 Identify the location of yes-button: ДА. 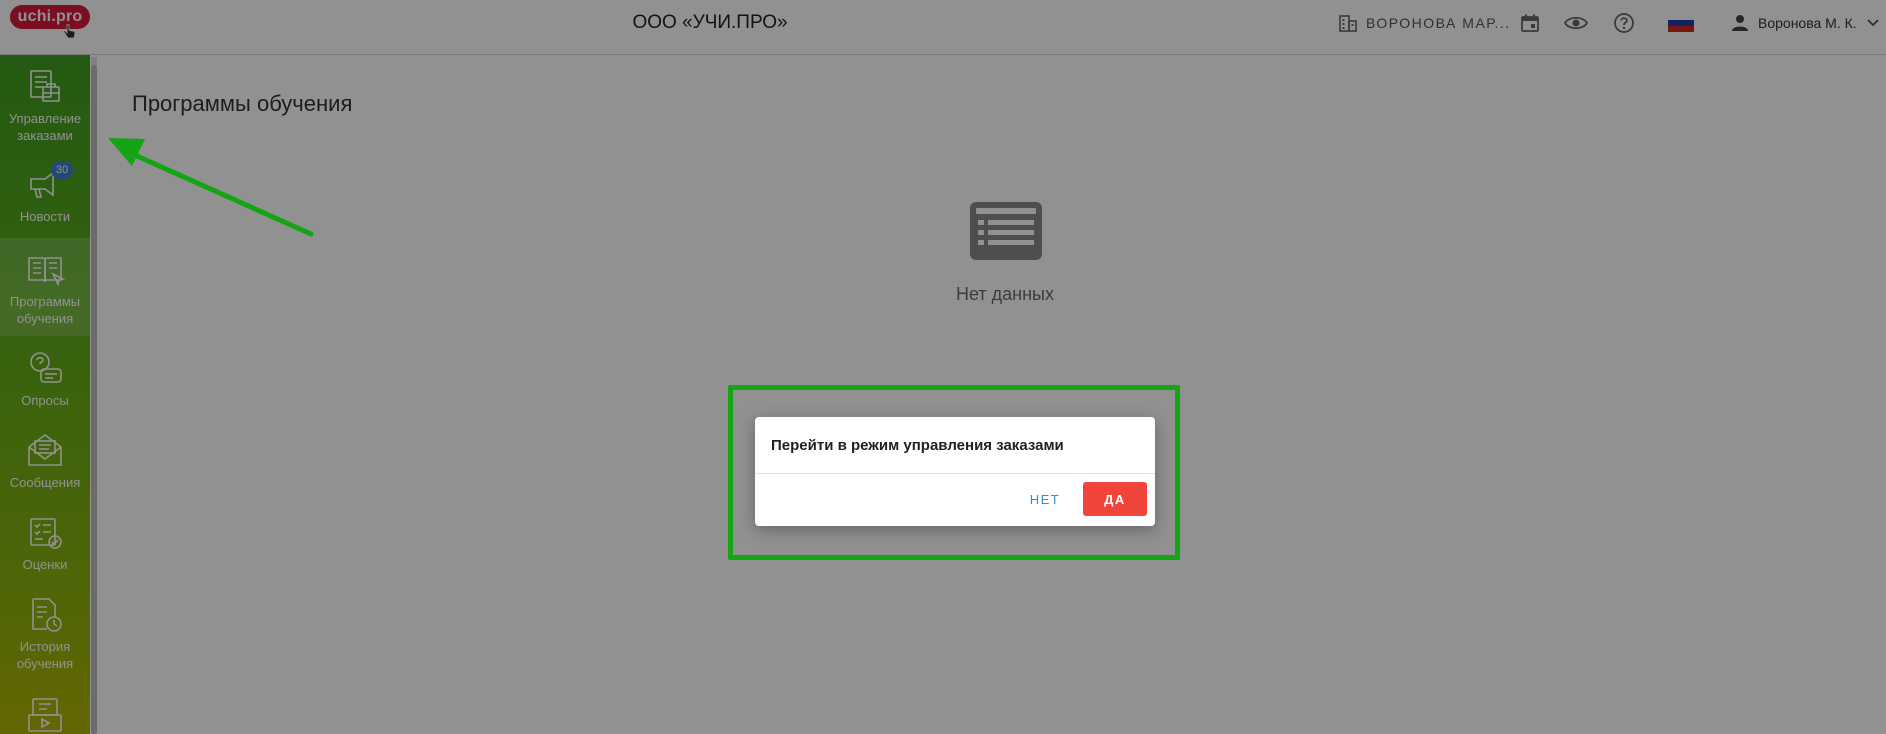
(1115, 499).